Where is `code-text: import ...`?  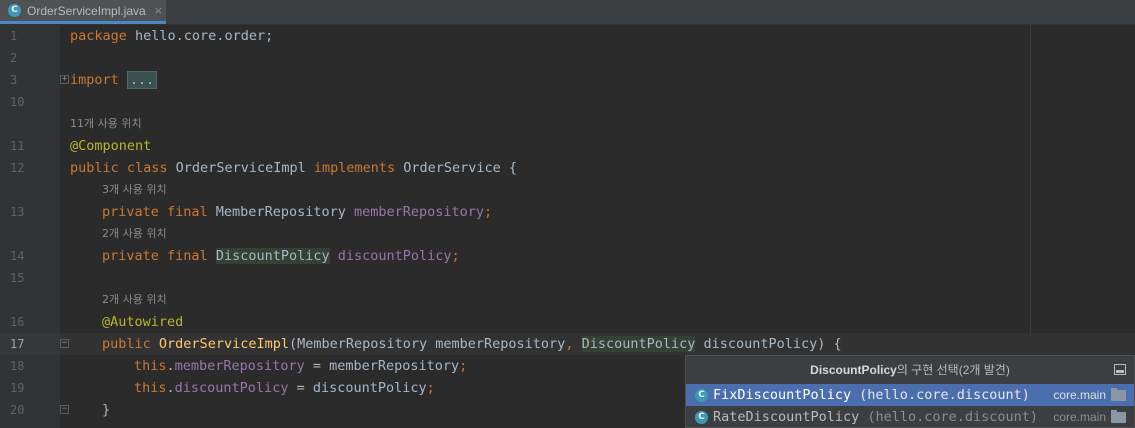 code-text: import ... is located at coordinates (114, 80).